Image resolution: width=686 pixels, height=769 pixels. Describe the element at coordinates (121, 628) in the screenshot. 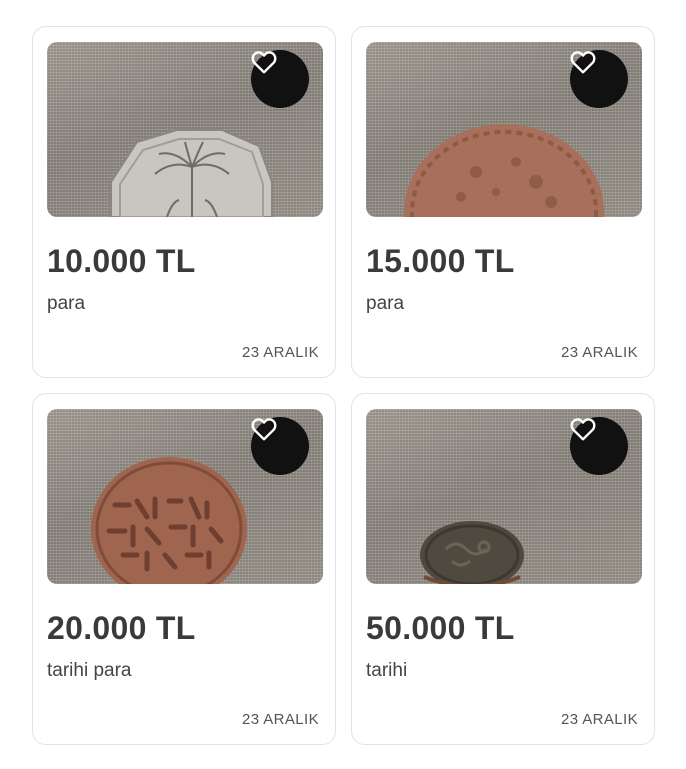

I see `listing-price: 20.000 TL` at that location.